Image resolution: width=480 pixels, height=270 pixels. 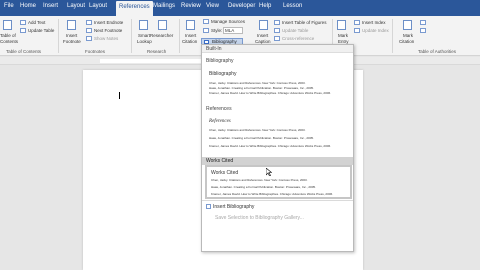 What do you see at coordinates (108, 22) in the screenshot?
I see `insert-endnote-button: Insert Endnote` at bounding box center [108, 22].